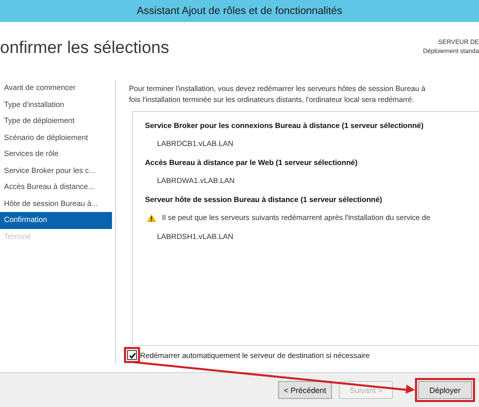  What do you see at coordinates (132, 355) in the screenshot?
I see `checkbox` at bounding box center [132, 355].